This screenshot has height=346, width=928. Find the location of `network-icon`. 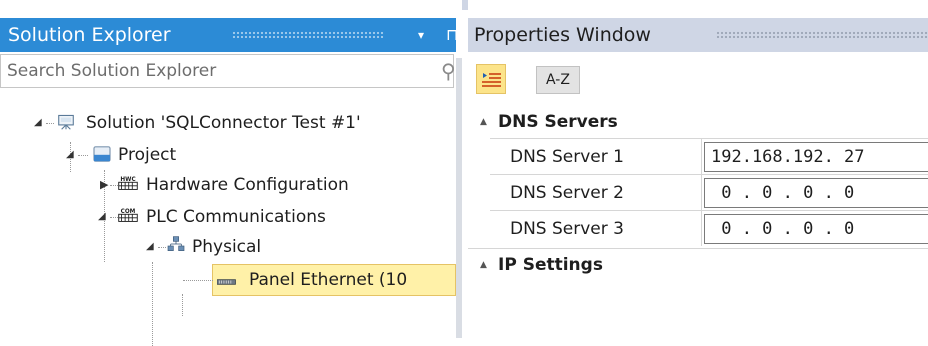

network-icon is located at coordinates (176, 243).